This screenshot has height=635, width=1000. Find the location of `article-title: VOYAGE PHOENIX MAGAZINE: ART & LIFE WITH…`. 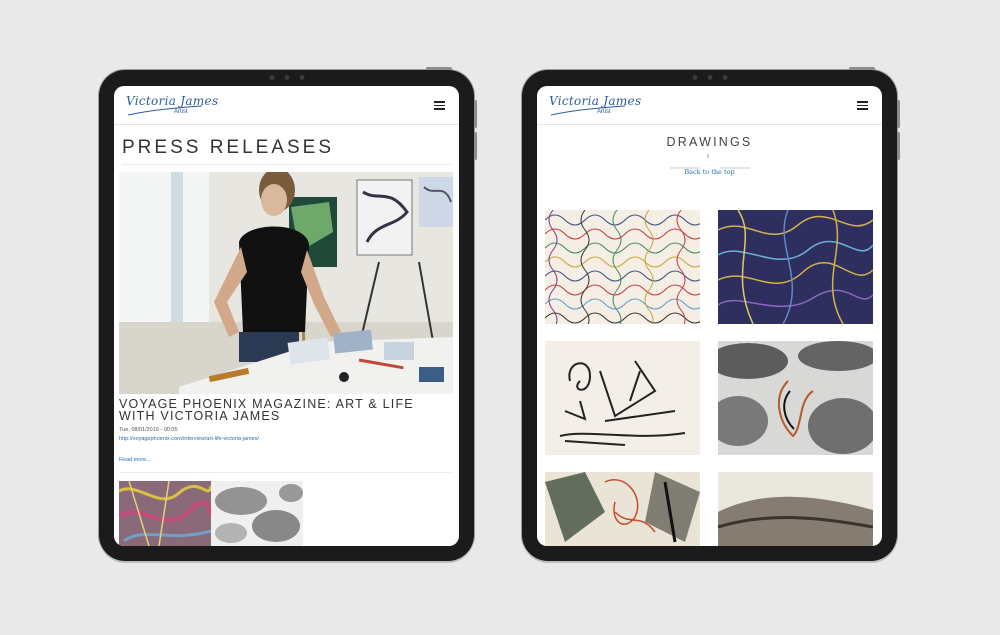

article-title: VOYAGE PHOENIX MAGAZINE: ART & LIFE WITH… is located at coordinates (279, 410).